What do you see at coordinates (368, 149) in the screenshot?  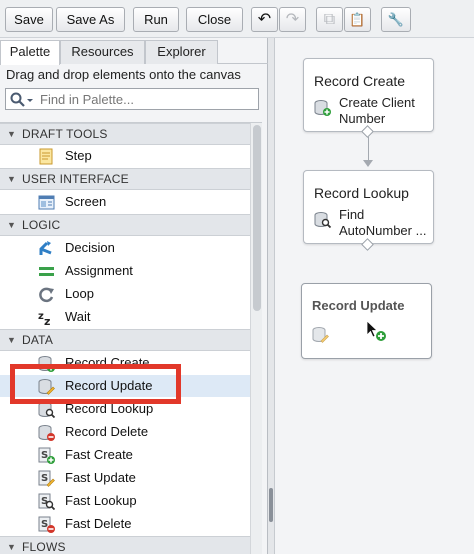 I see `connector-line` at bounding box center [368, 149].